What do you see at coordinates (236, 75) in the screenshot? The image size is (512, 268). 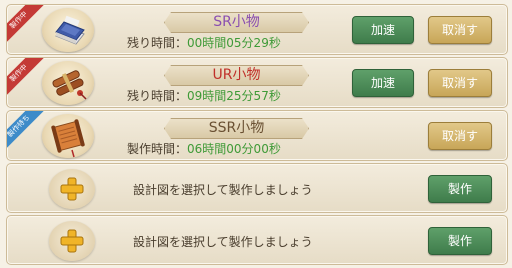 I see `item-name: UR小物` at bounding box center [236, 75].